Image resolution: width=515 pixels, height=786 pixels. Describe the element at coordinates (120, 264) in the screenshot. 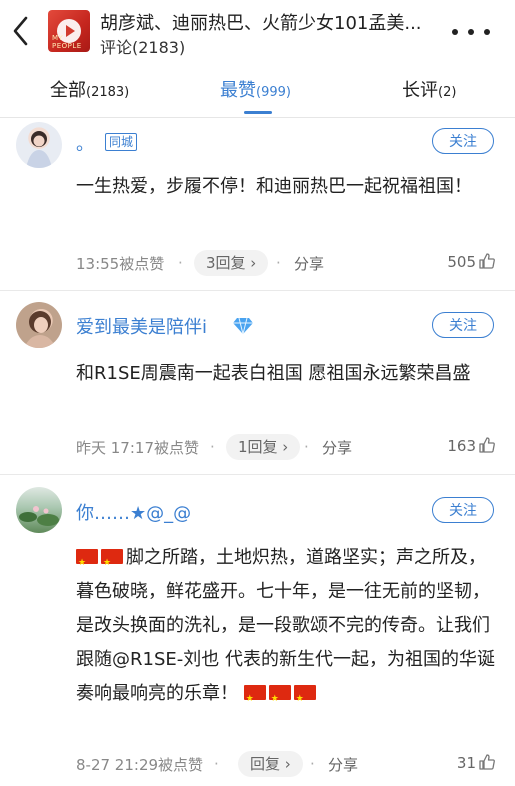

I see `like-time: 13:55被点赞` at that location.